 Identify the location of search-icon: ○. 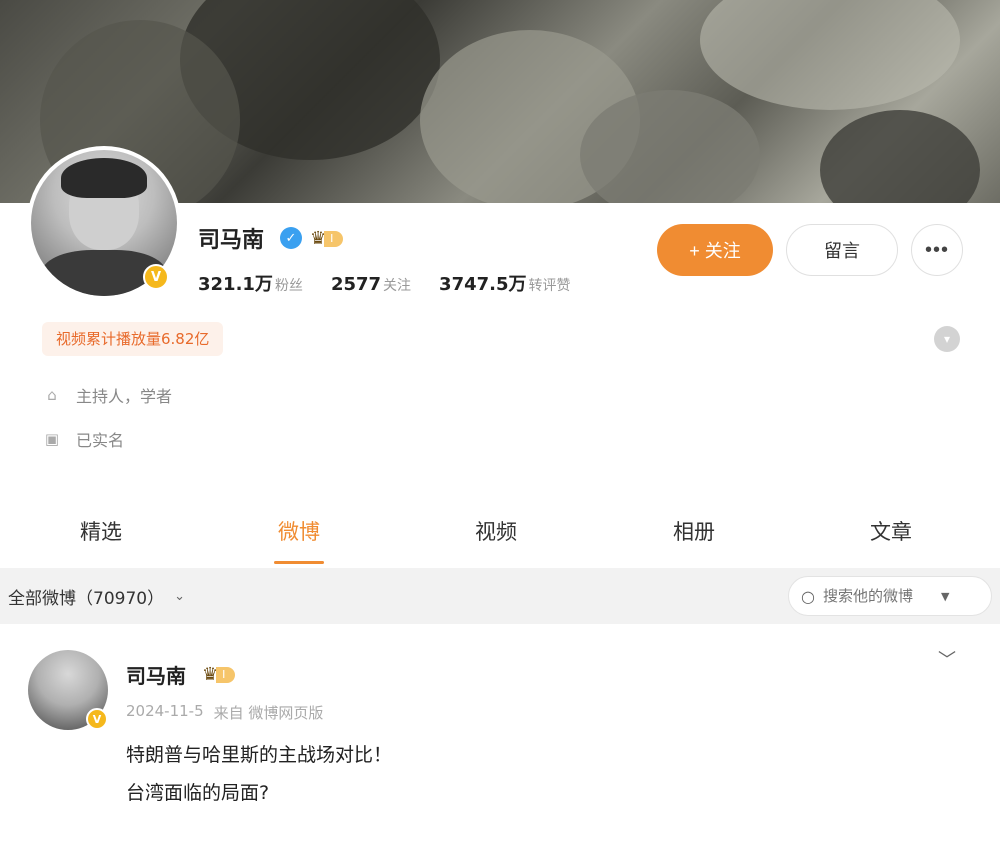
(808, 596).